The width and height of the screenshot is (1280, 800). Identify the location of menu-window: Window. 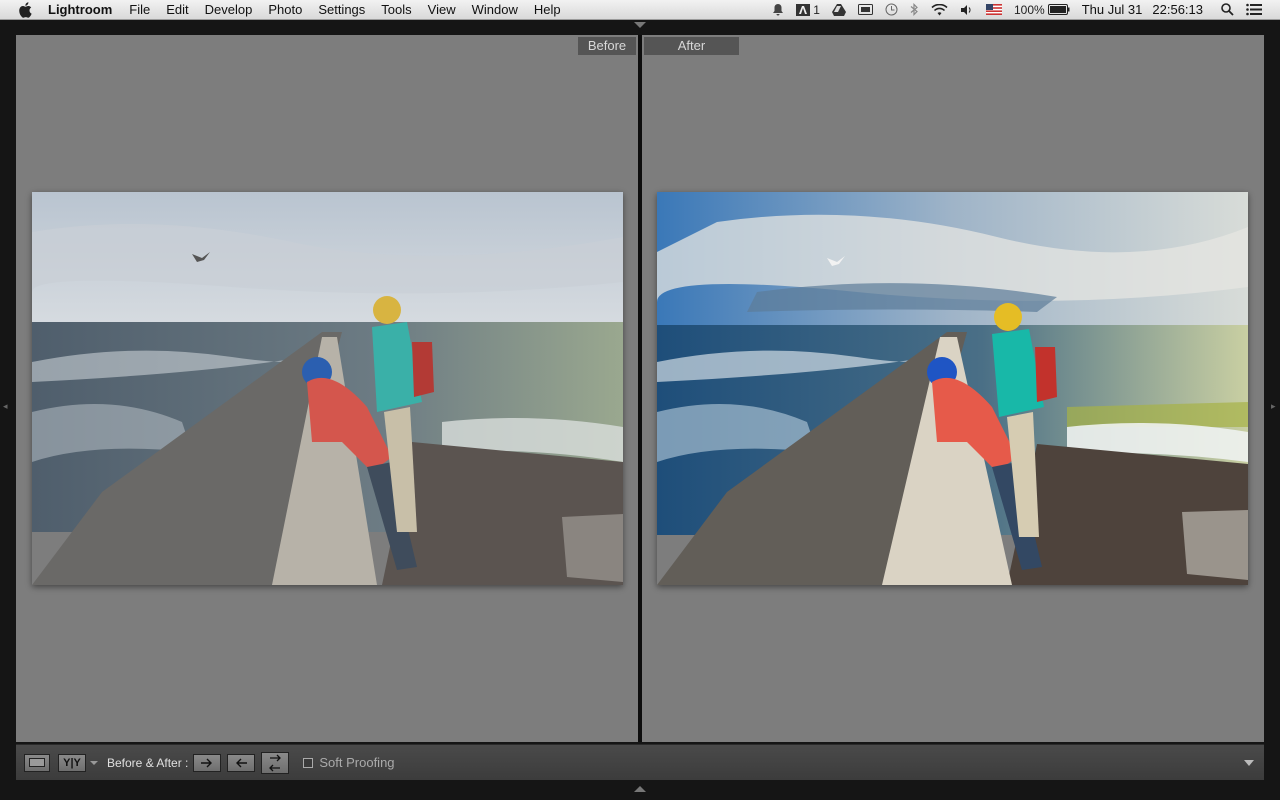
(495, 9).